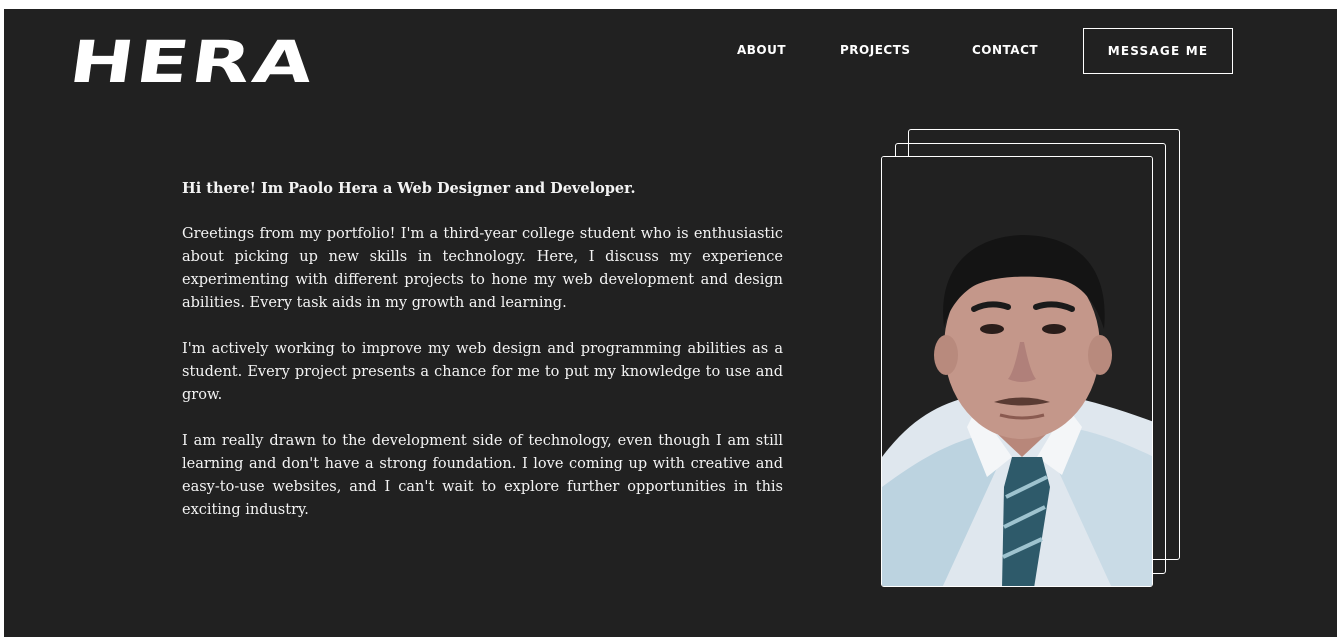  What do you see at coordinates (875, 50) in the screenshot?
I see `nav-projects: PROJECTS` at bounding box center [875, 50].